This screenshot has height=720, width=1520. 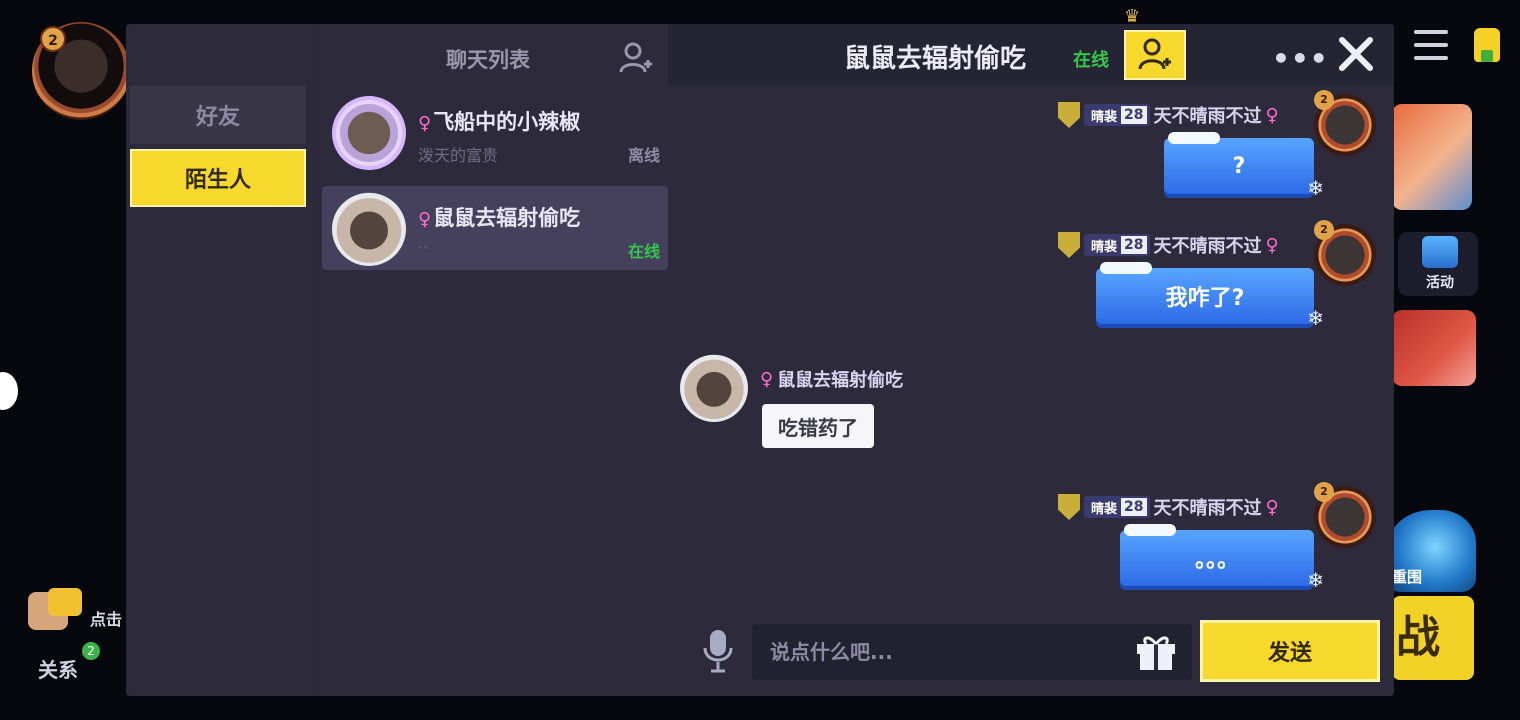 What do you see at coordinates (1433, 638) in the screenshot?
I see `start-battle-button: 战` at bounding box center [1433, 638].